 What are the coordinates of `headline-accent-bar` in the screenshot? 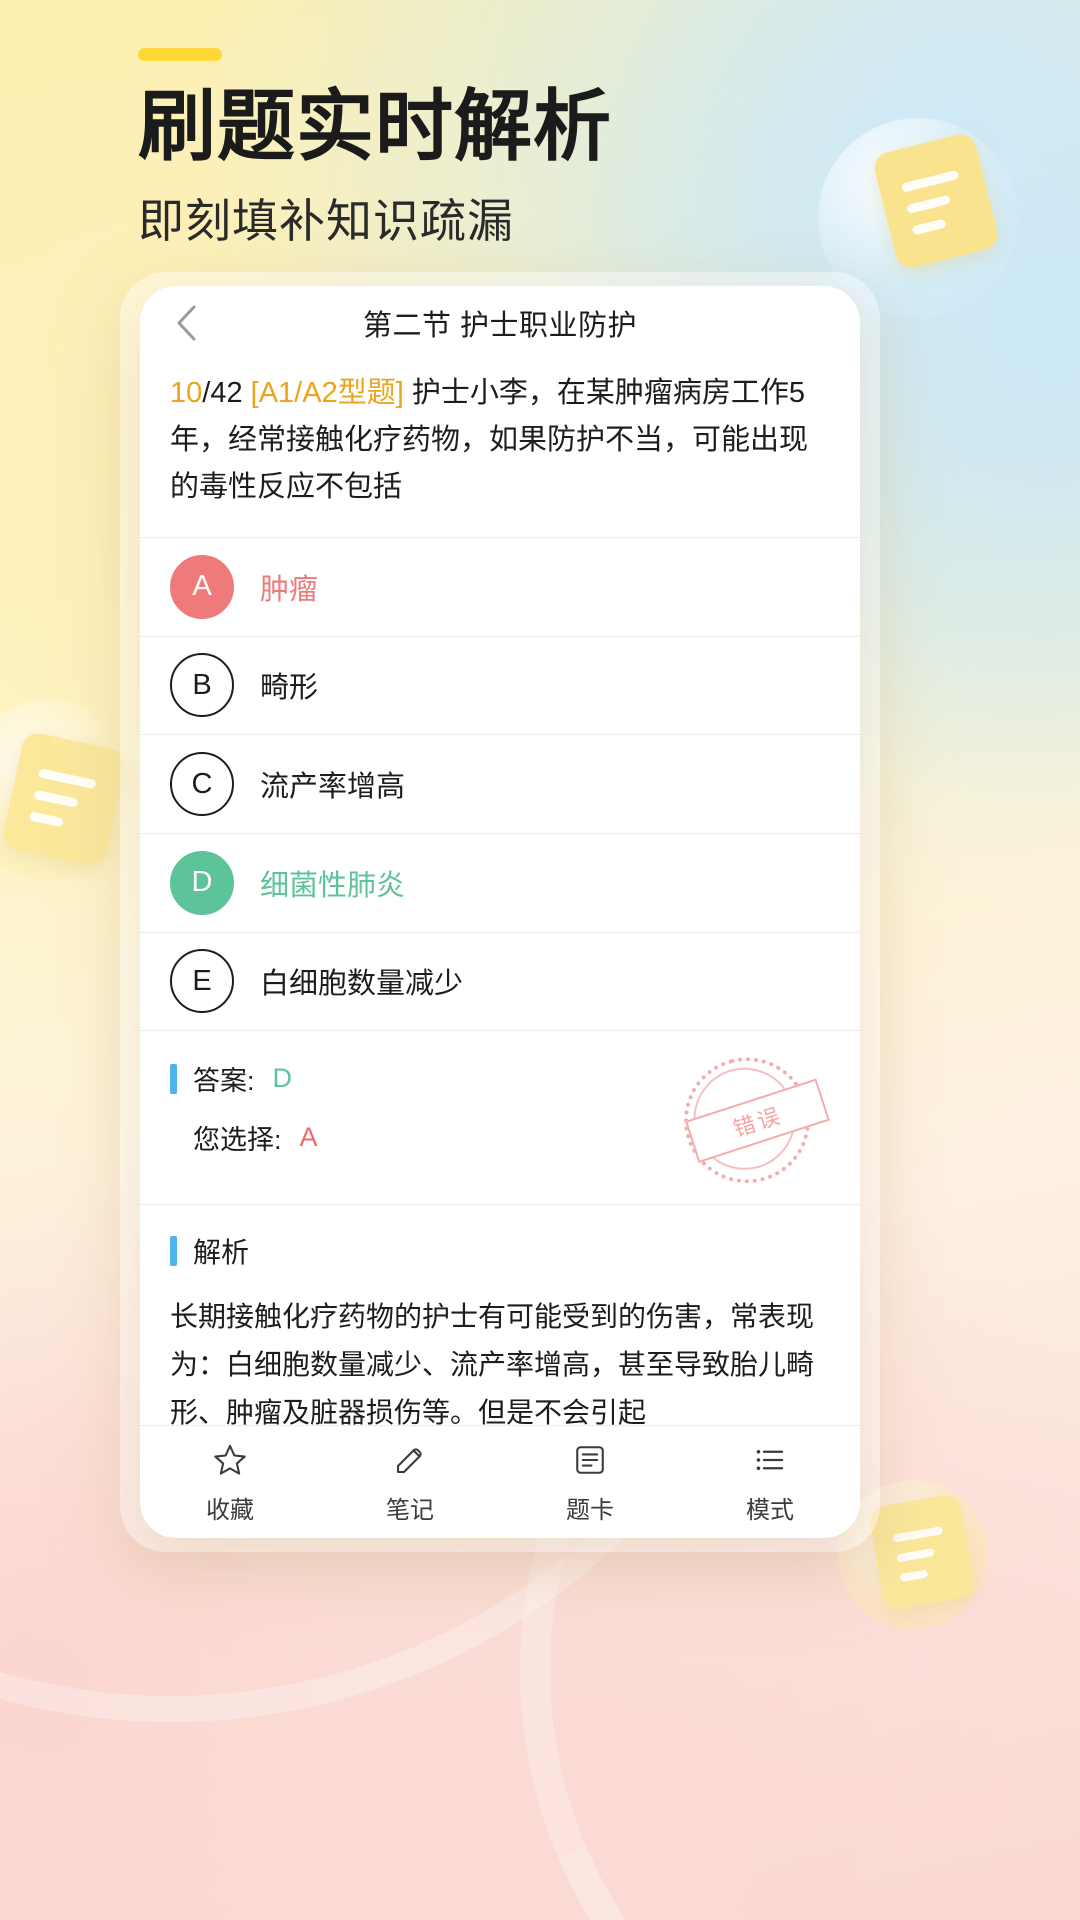 It's located at (180, 54).